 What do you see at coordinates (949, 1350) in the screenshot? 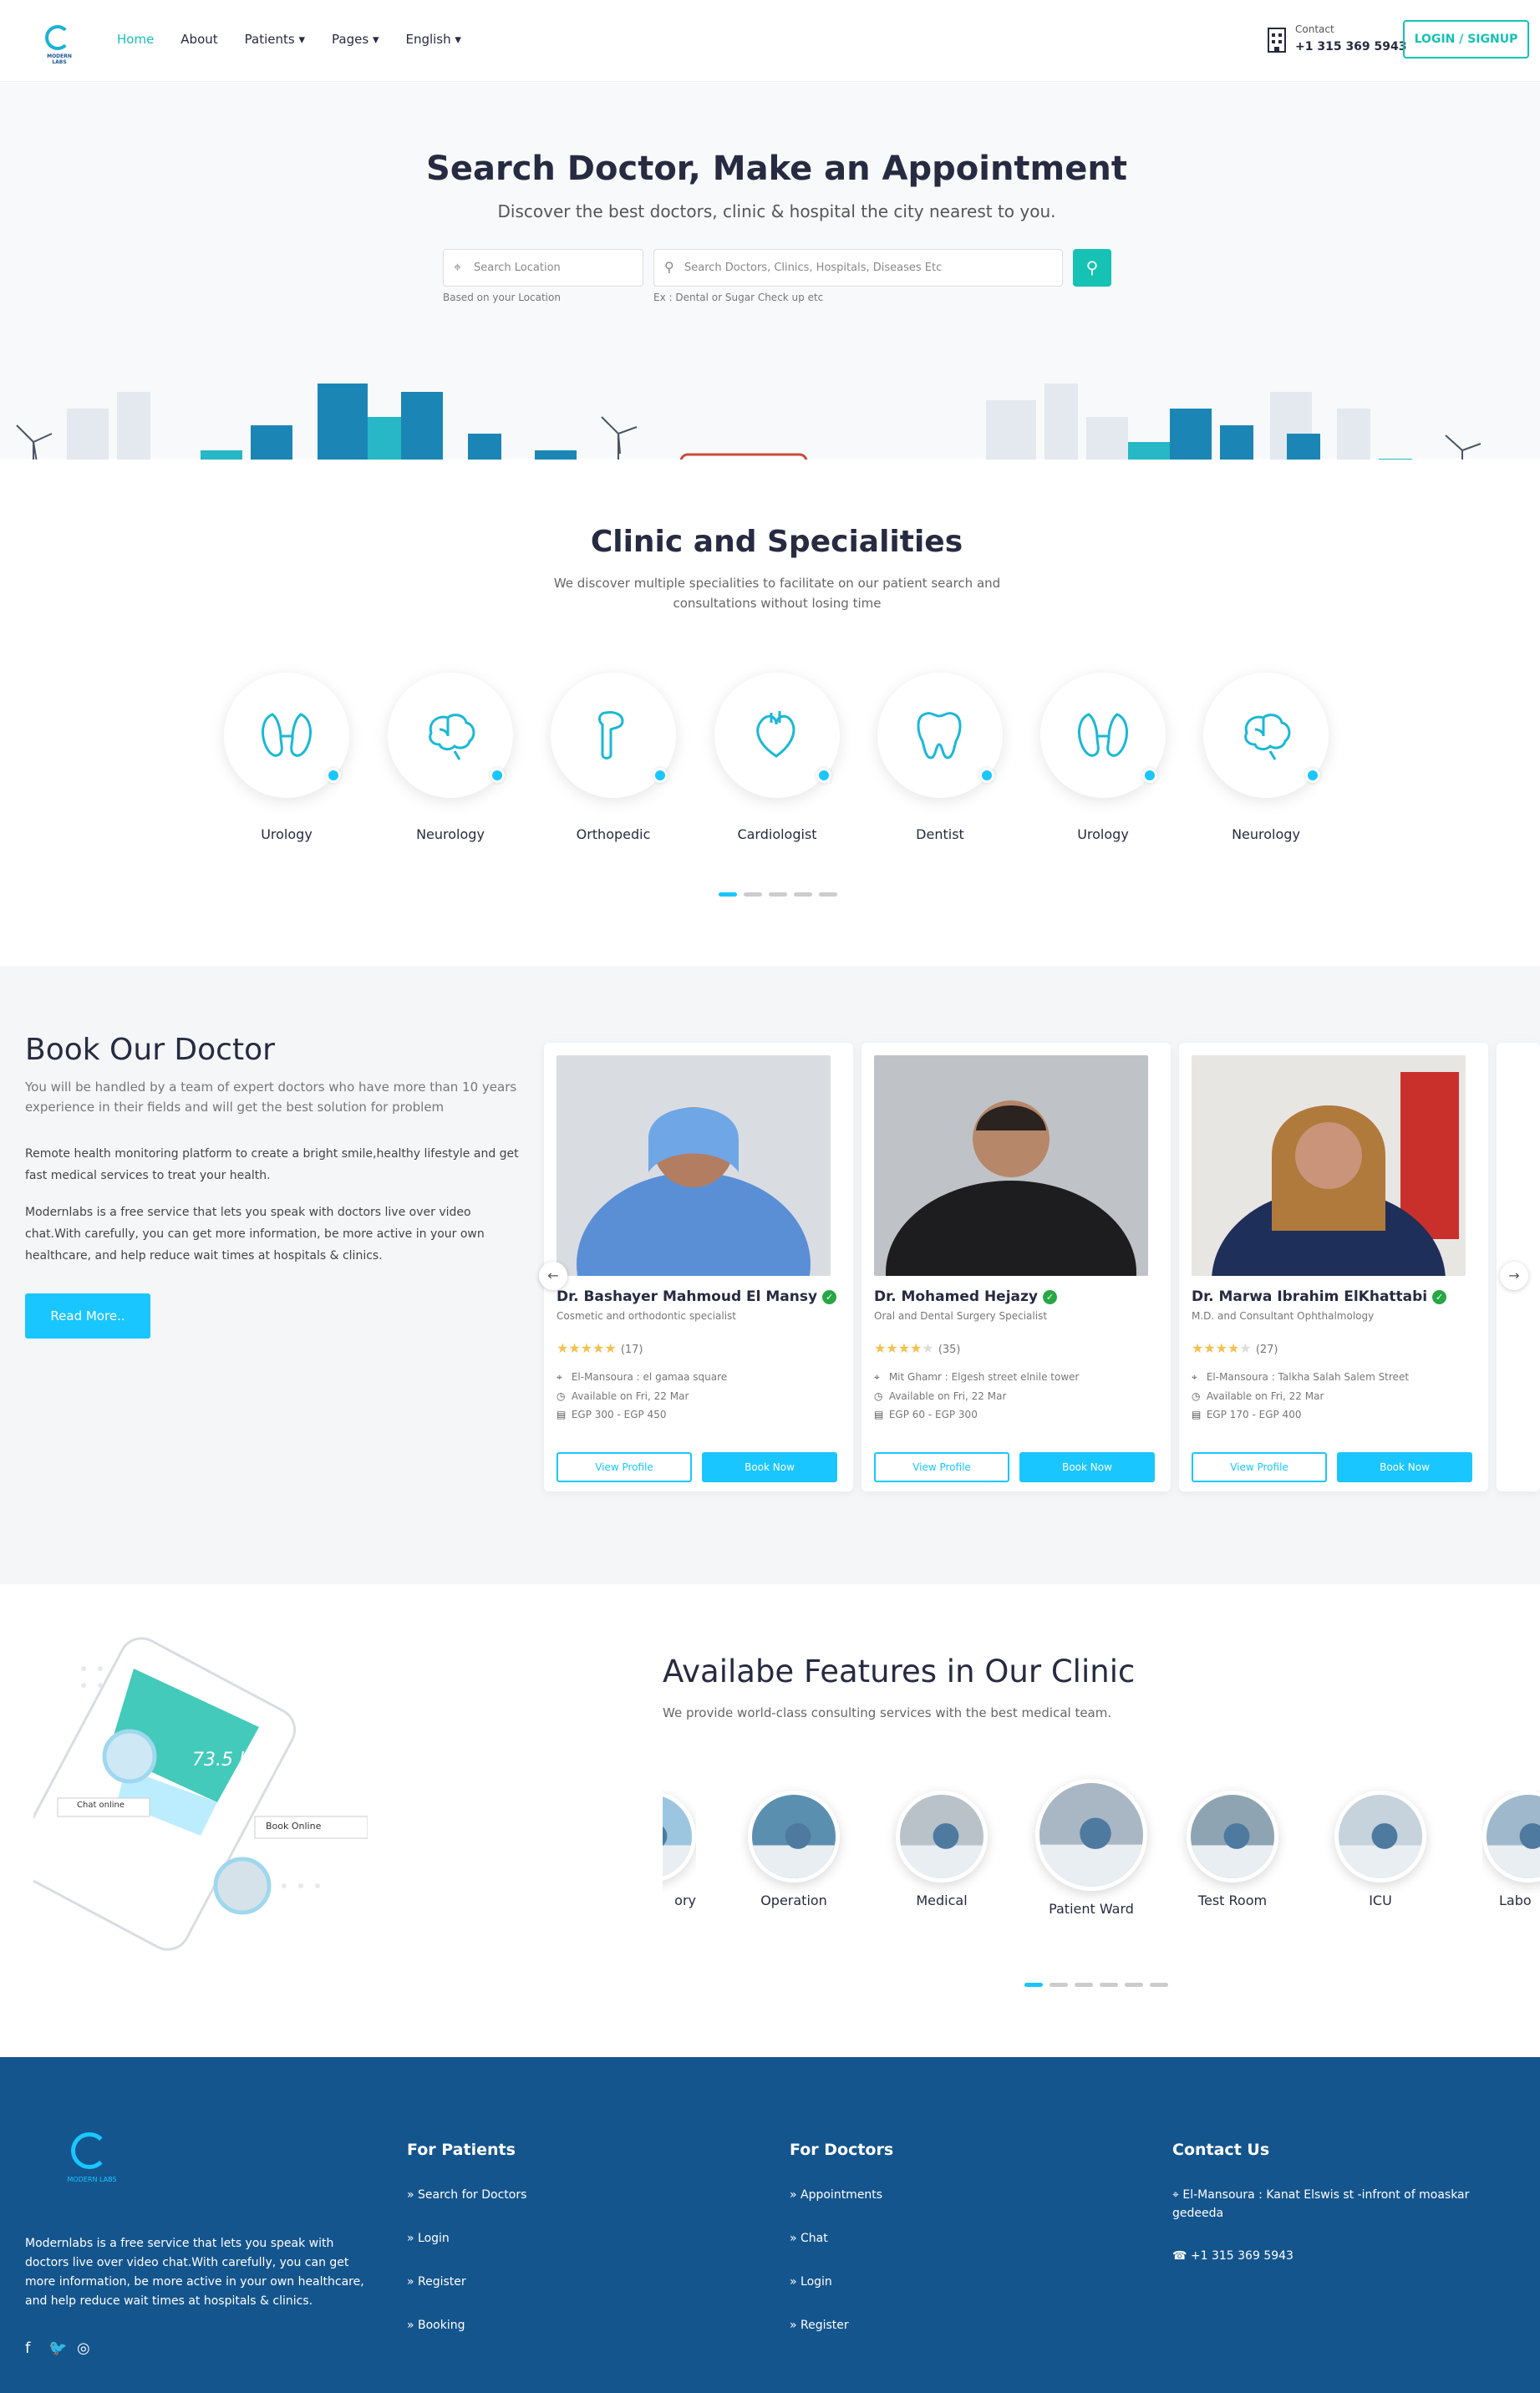
I see `review-count: (35)` at bounding box center [949, 1350].